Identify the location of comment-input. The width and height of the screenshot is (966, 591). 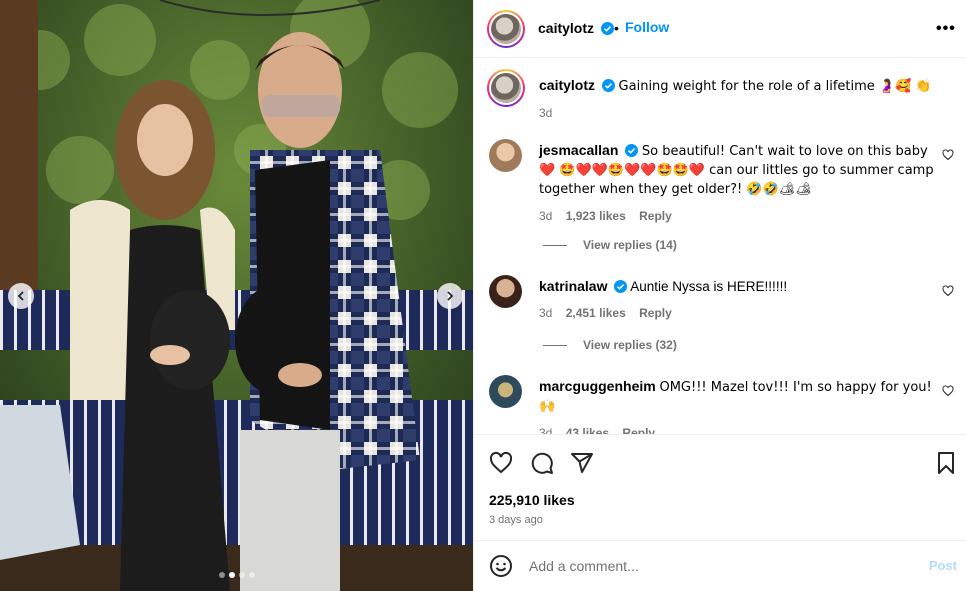
(719, 566).